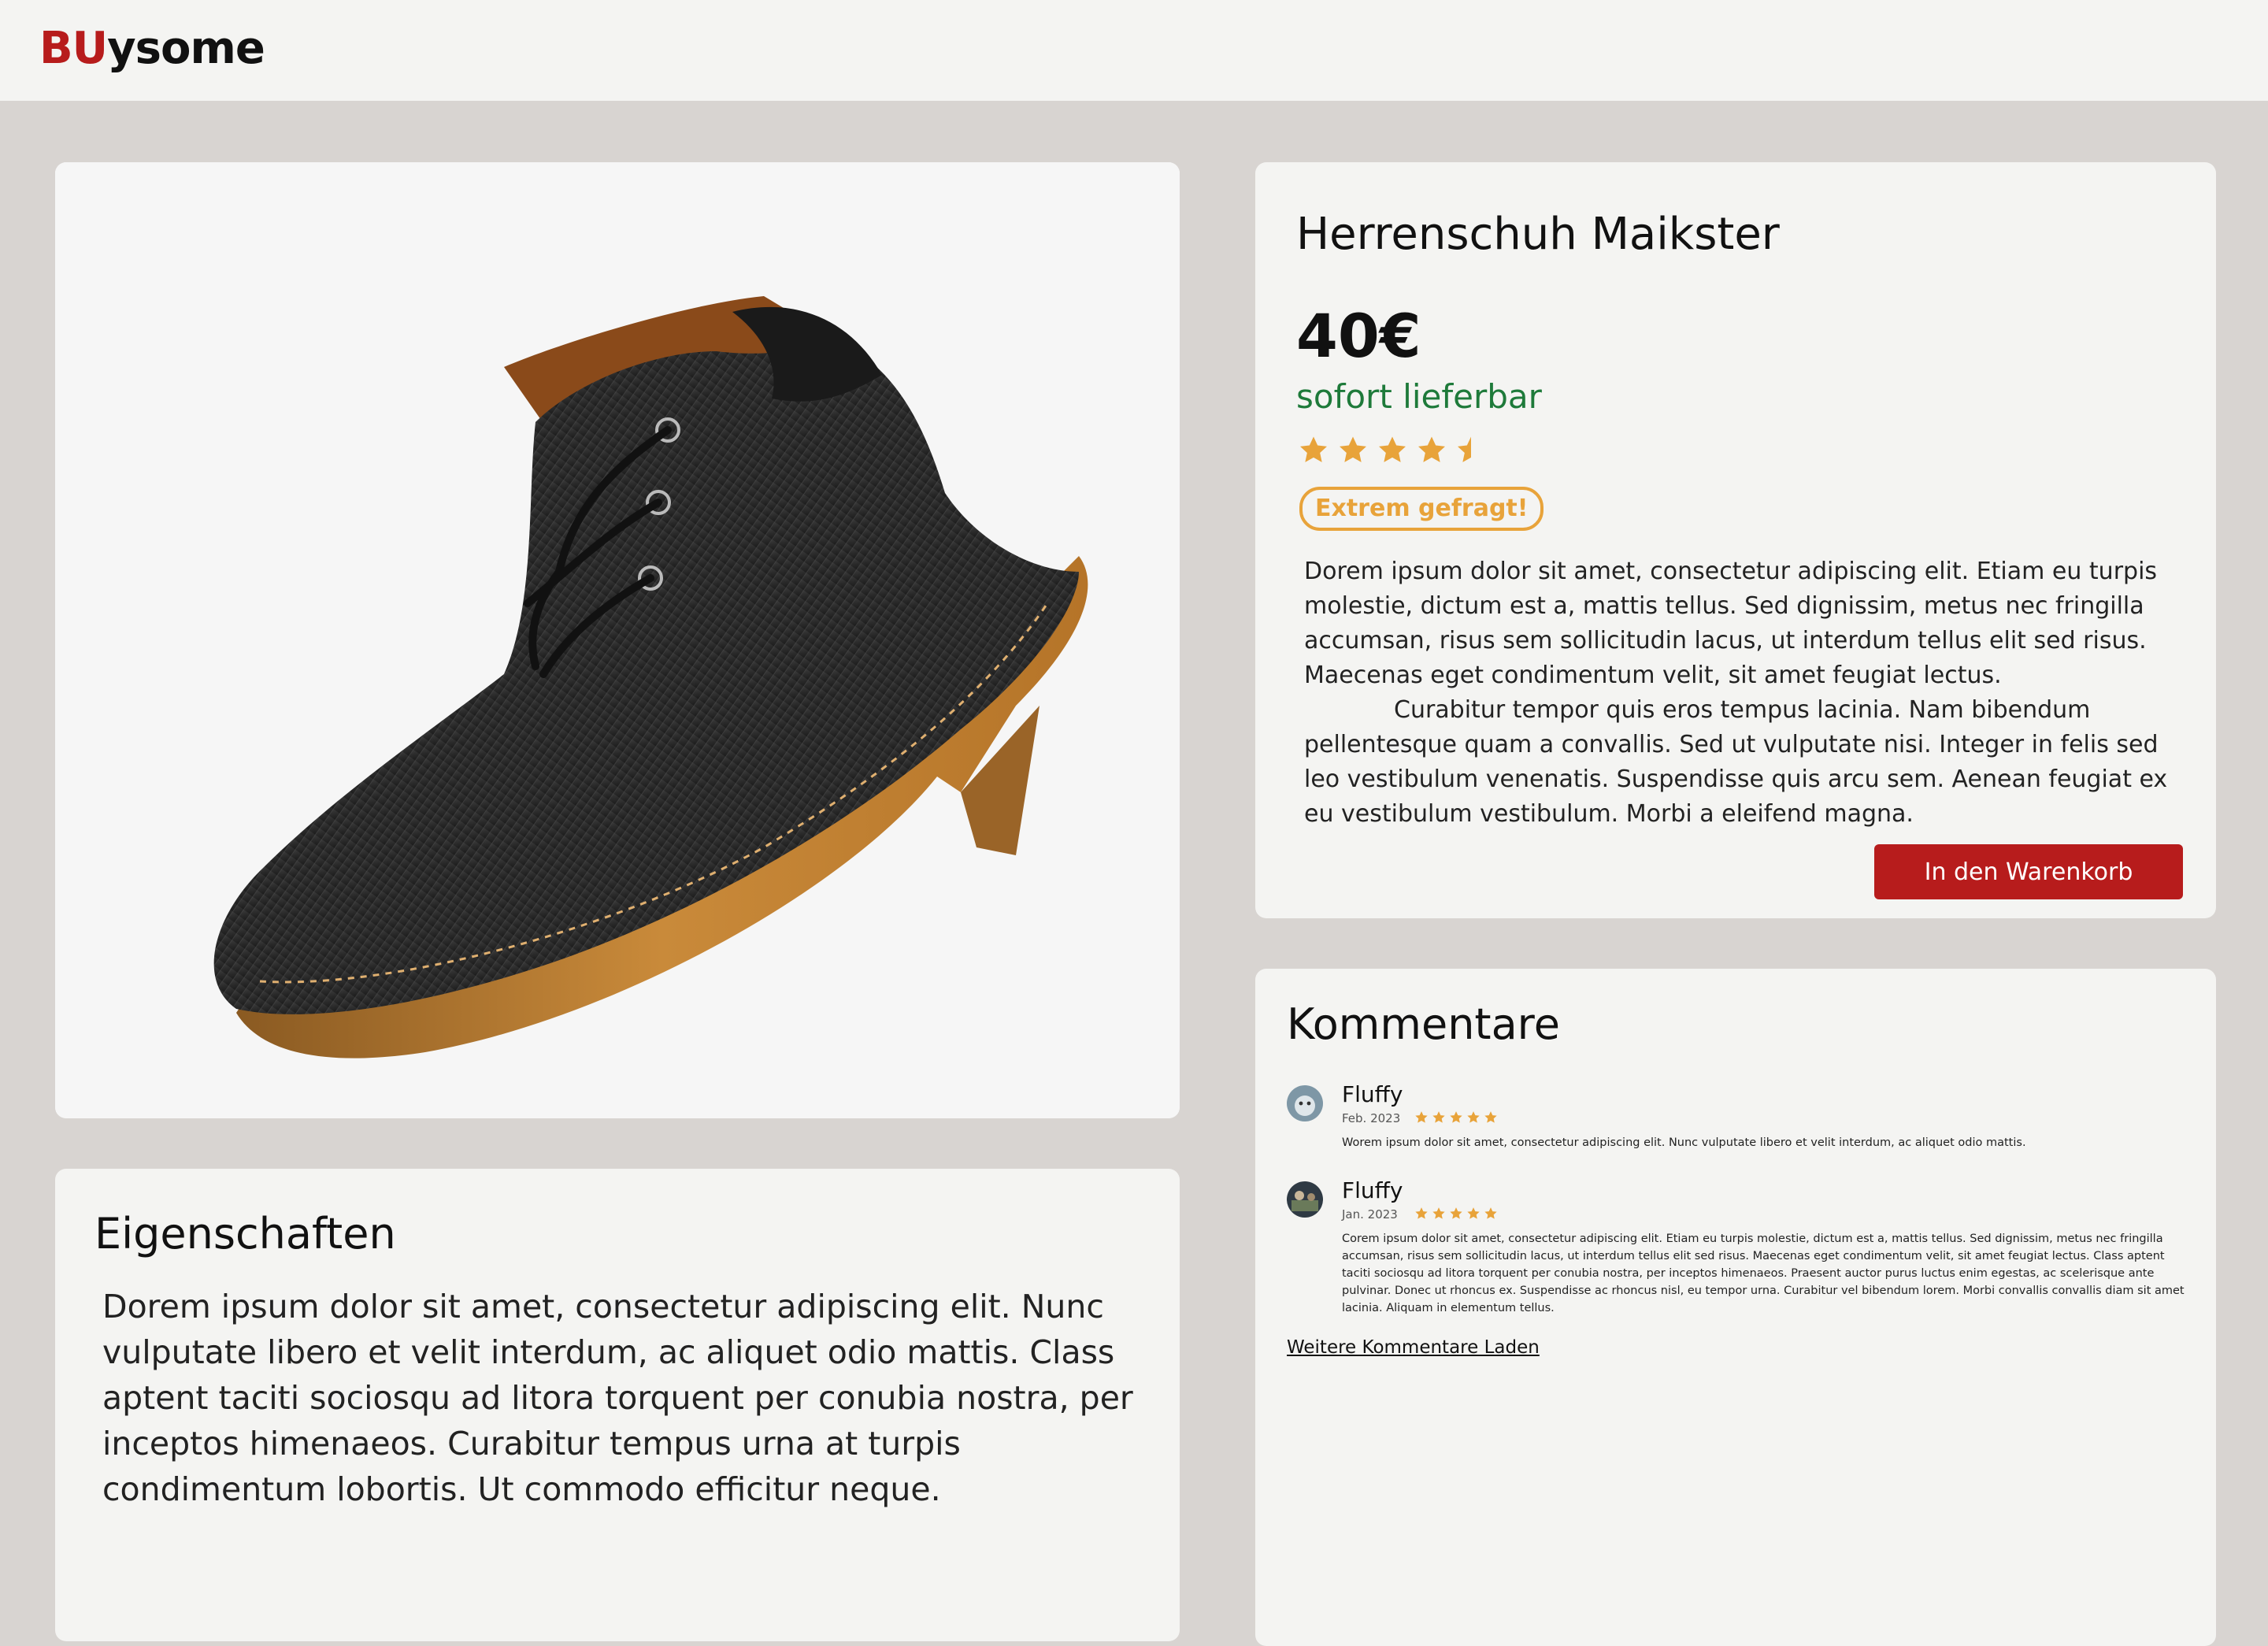  What do you see at coordinates (1421, 509) in the screenshot?
I see `popularity-badge: Extrem gefragt!` at bounding box center [1421, 509].